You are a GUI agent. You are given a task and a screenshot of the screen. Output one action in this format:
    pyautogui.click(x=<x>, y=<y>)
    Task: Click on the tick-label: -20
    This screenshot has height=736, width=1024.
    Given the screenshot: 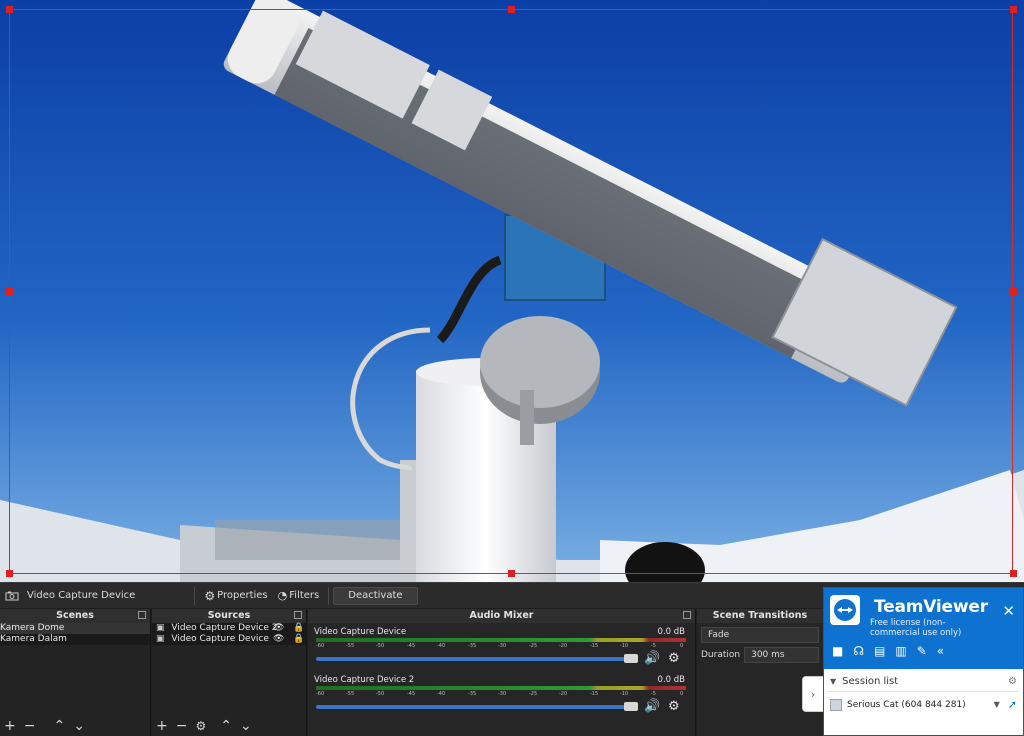 What is the action you would take?
    pyautogui.click(x=563, y=646)
    